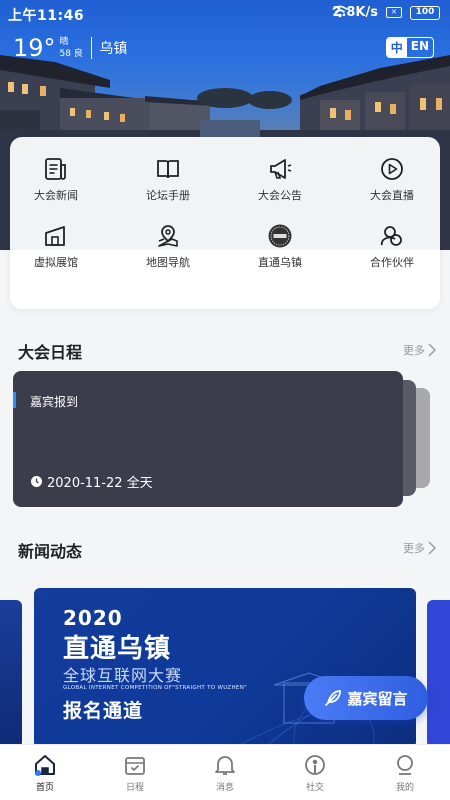 Image resolution: width=450 pixels, height=800 pixels. I want to click on nav-label: 日程, so click(134, 788).